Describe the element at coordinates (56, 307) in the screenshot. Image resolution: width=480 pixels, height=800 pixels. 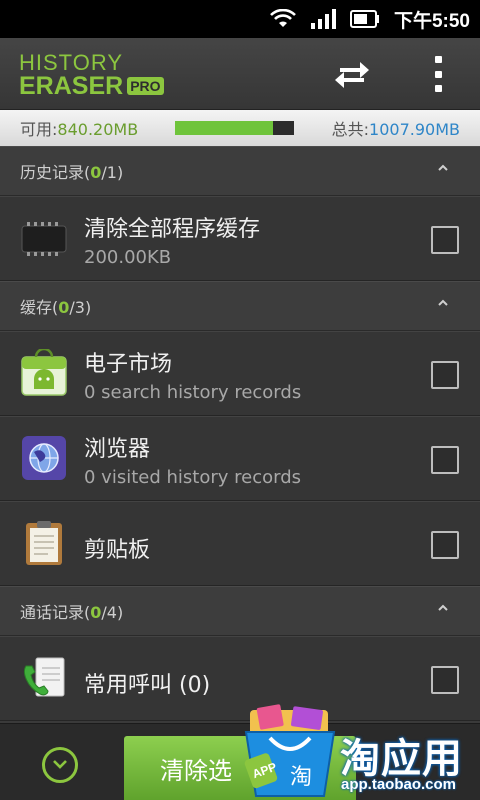
I see `section-title: 缓存(0/3)` at that location.